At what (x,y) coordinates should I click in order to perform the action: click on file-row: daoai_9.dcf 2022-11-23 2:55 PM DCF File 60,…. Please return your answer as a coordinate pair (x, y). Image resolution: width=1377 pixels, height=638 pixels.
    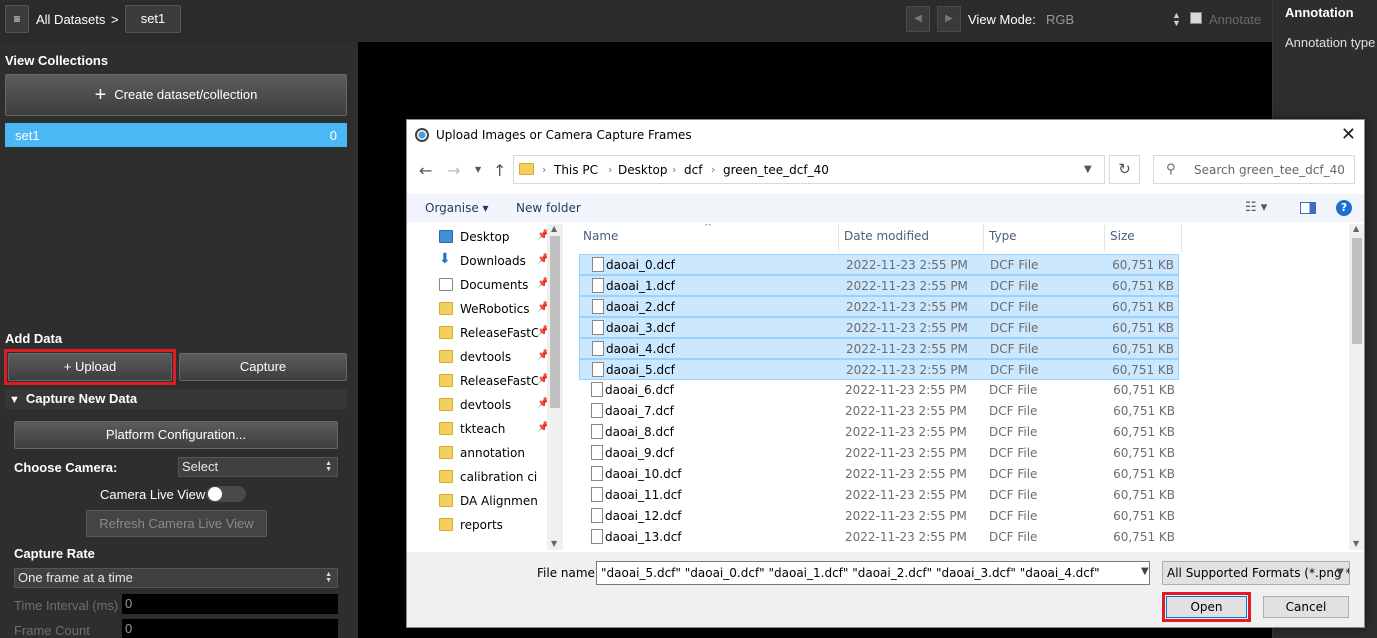
    Looking at the image, I should click on (879, 453).